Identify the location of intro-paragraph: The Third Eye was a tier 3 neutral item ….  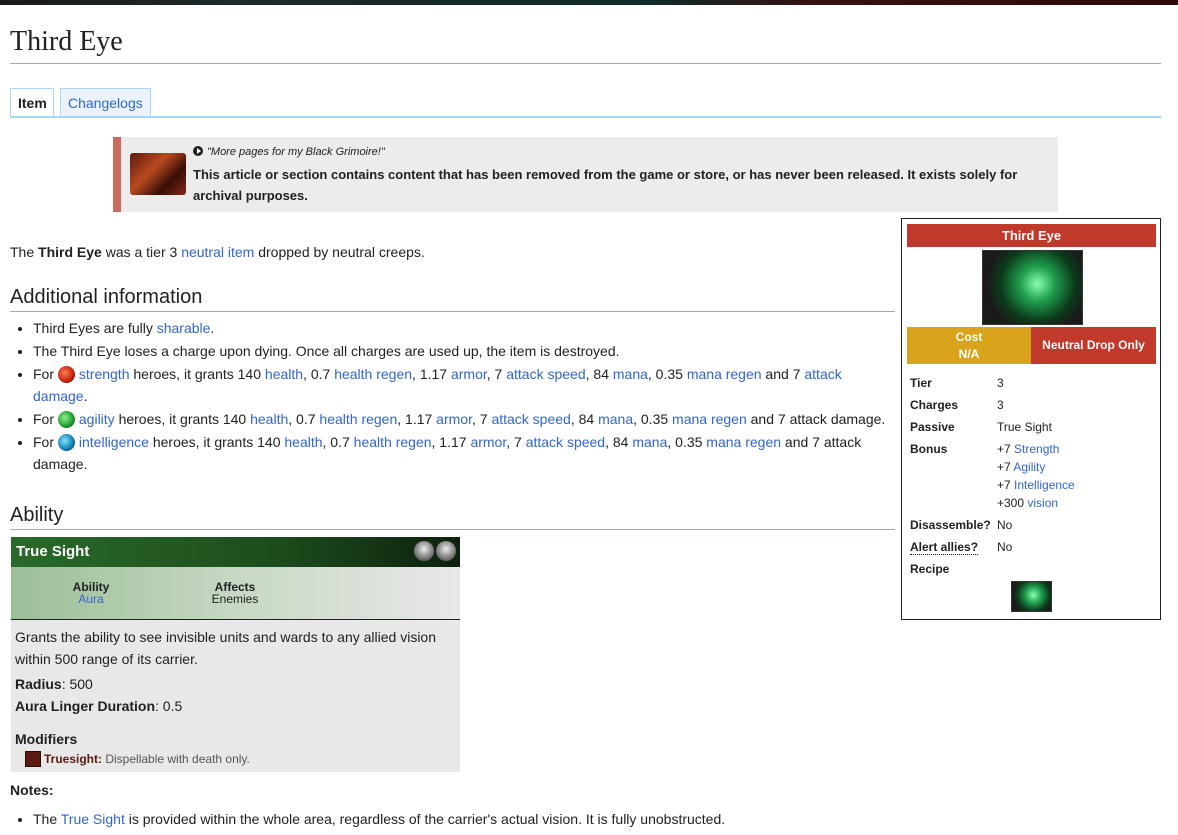
(217, 252).